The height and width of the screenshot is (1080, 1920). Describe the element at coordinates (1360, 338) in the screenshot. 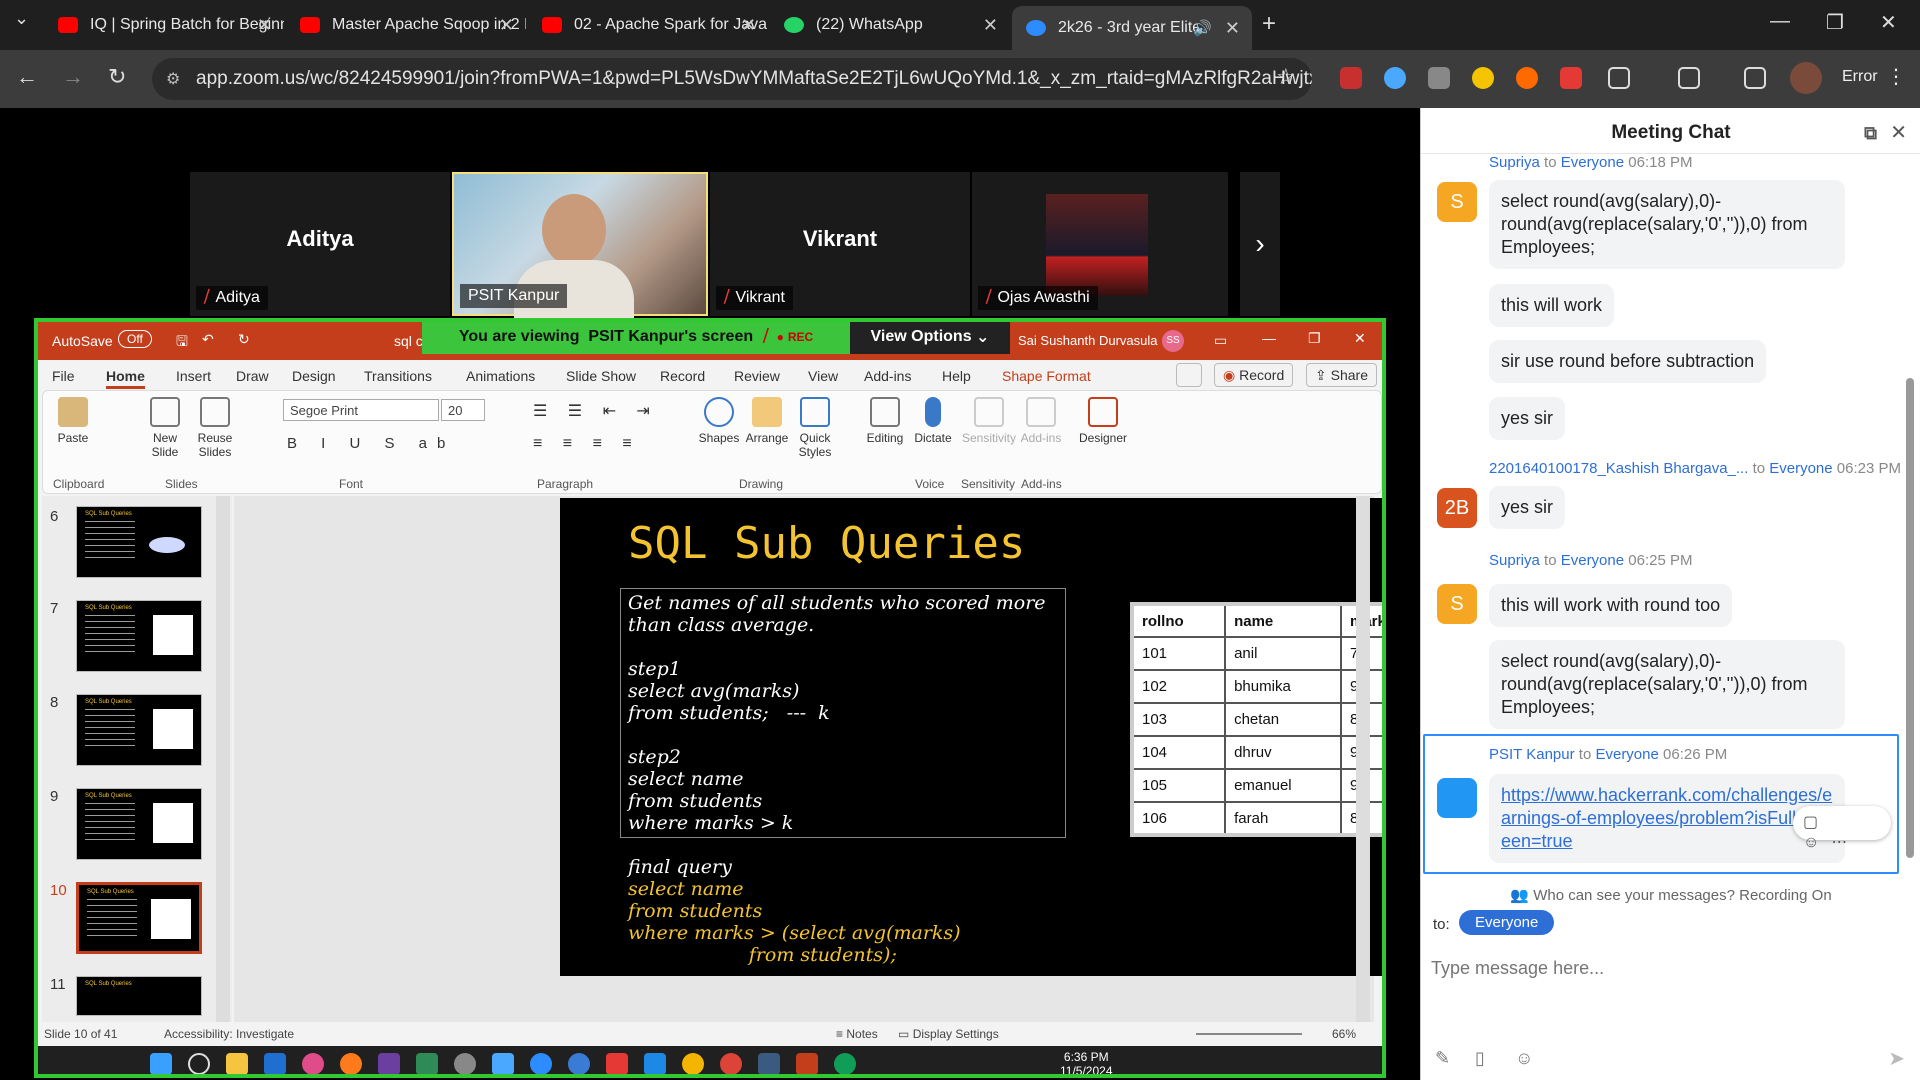

I see `close-button: ✕` at that location.